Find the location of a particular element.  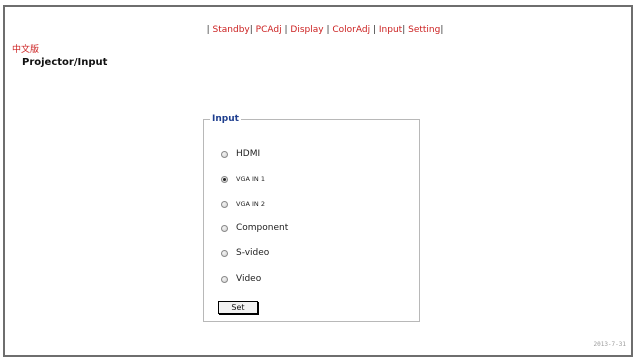

set-button: Set is located at coordinates (238, 307).